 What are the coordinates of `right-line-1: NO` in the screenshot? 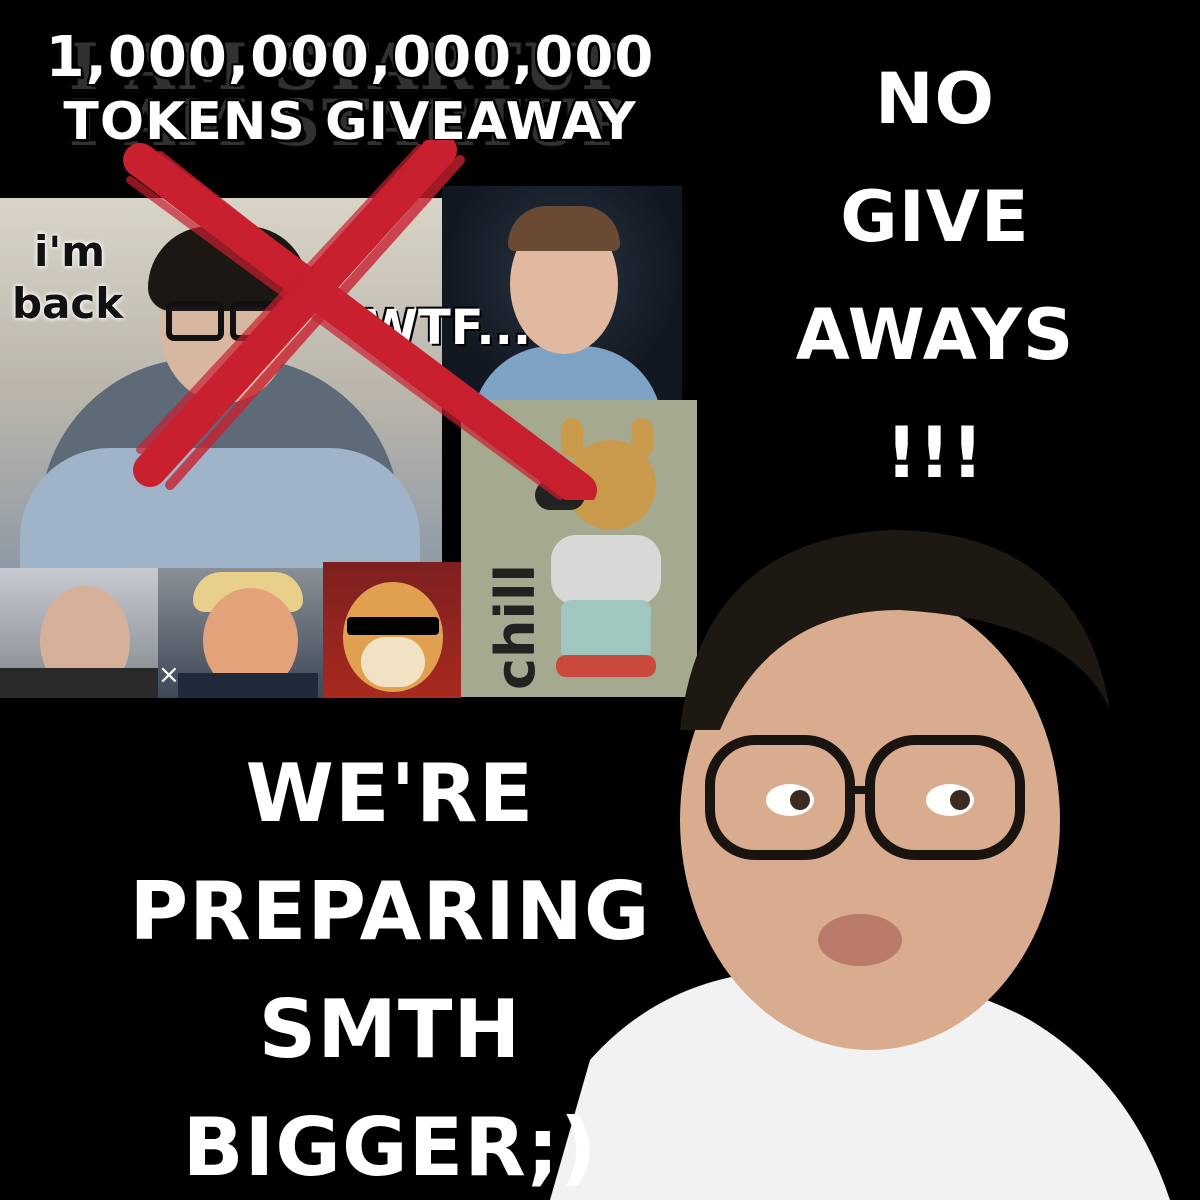 It's located at (935, 99).